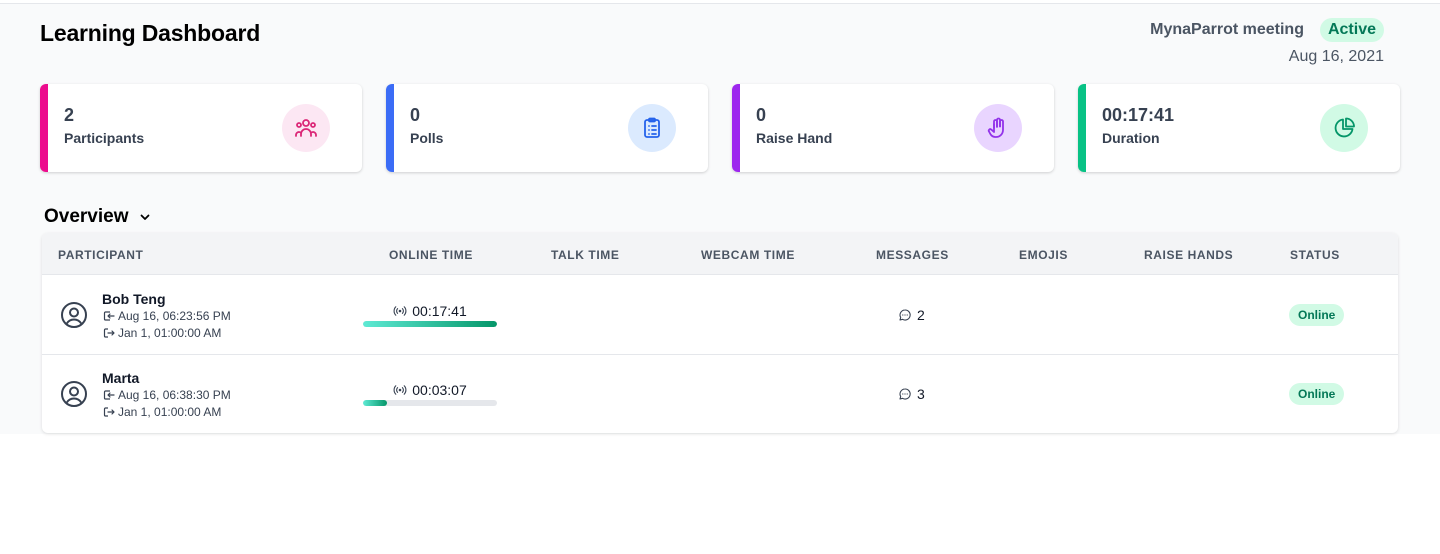  I want to click on messages-count: 3, so click(921, 394).